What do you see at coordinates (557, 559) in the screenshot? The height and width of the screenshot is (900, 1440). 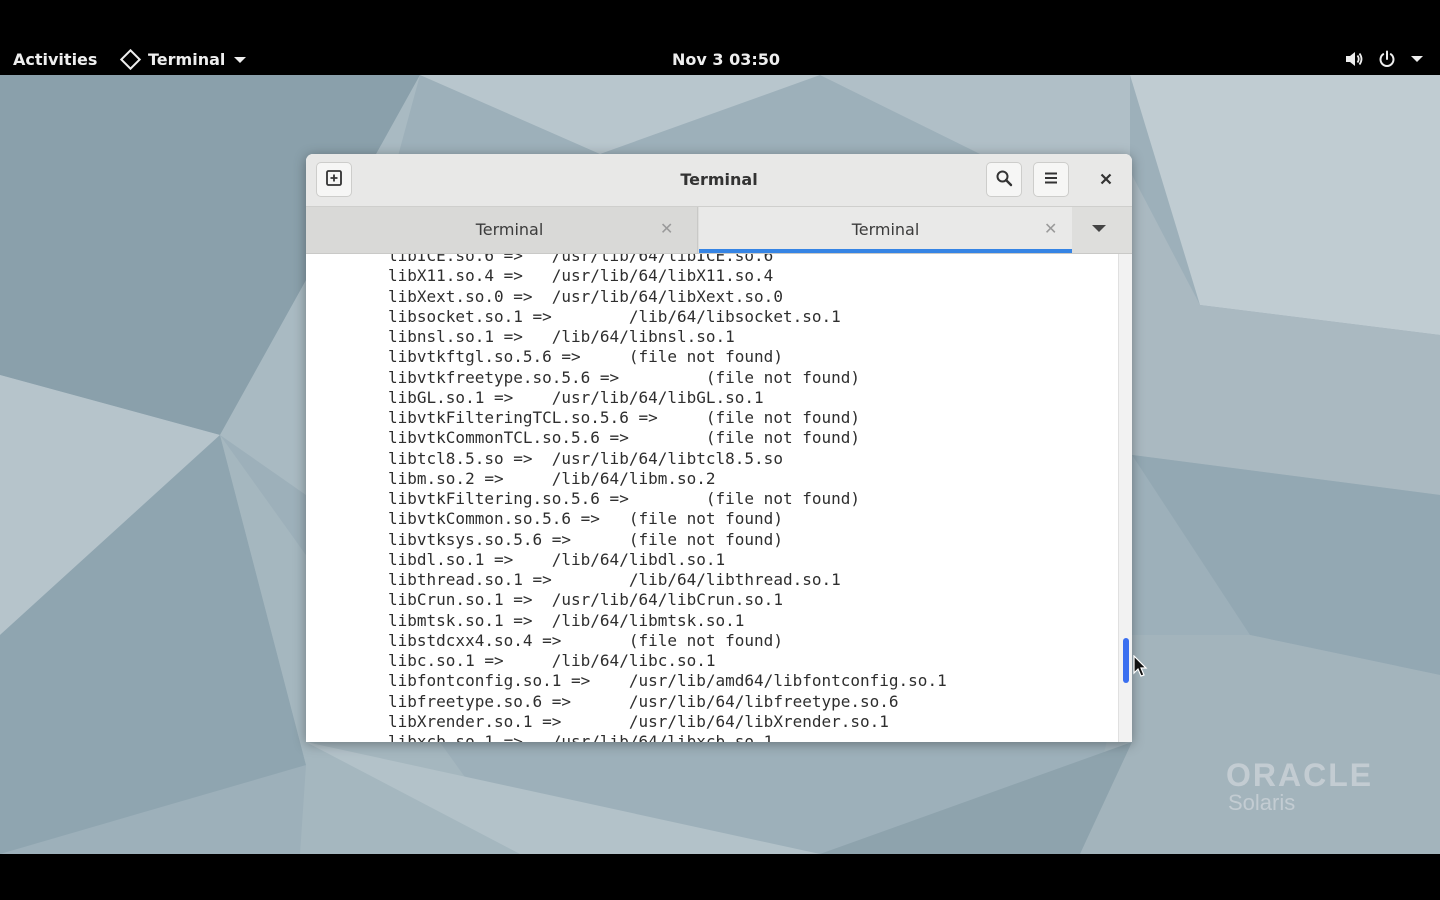 I see `terminal-line: libdl.so.1 => /lib/64/libdl.so.1` at bounding box center [557, 559].